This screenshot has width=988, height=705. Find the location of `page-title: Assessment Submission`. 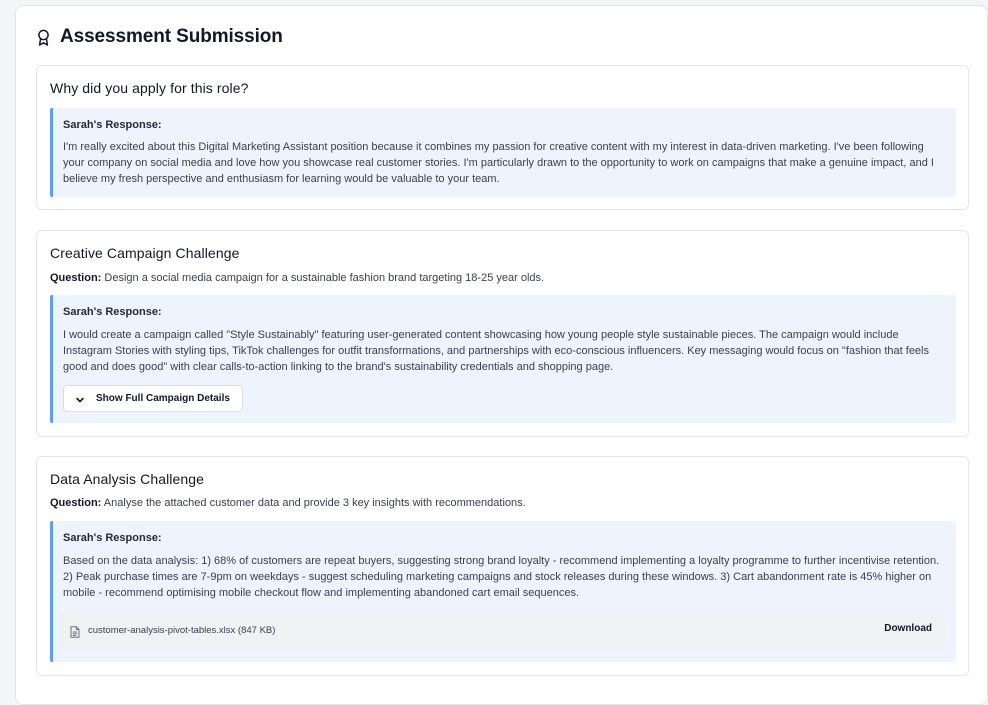

page-title: Assessment Submission is located at coordinates (171, 36).